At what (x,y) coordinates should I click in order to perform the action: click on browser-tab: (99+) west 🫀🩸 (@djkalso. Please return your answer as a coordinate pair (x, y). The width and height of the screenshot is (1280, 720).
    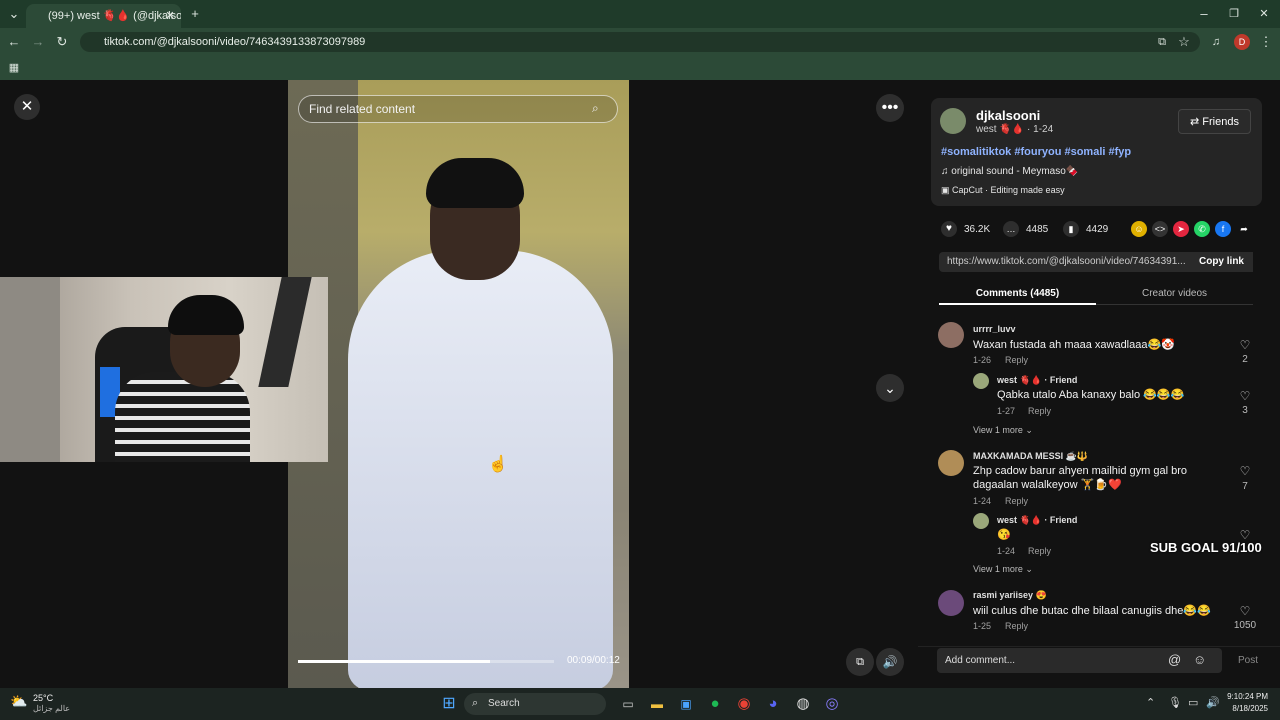
    Looking at the image, I should click on (103, 16).